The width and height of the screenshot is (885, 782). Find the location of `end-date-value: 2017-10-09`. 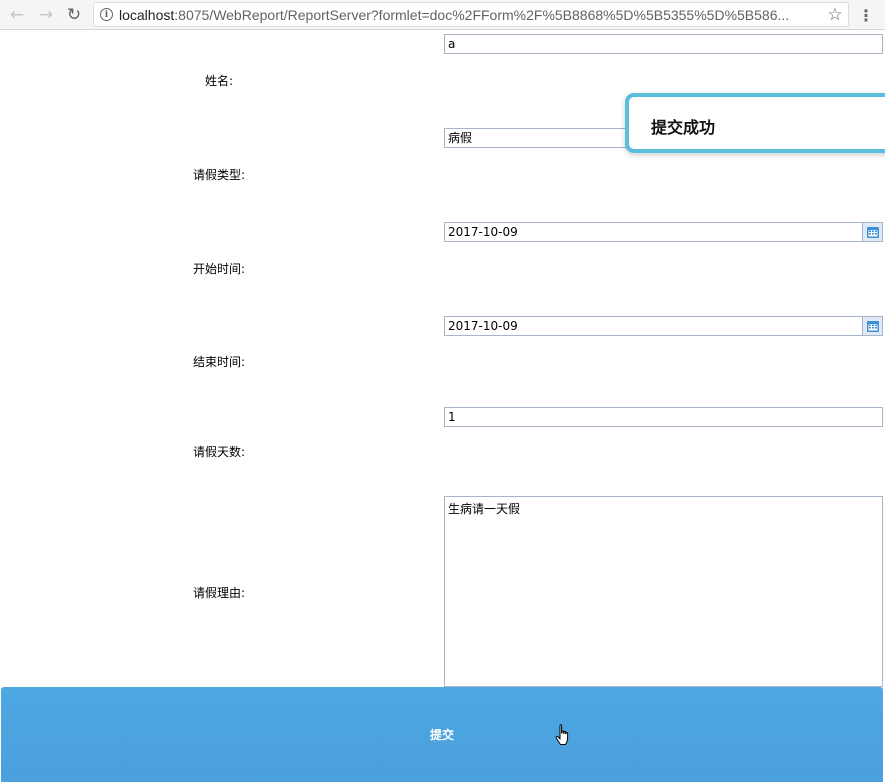

end-date-value: 2017-10-09 is located at coordinates (483, 326).